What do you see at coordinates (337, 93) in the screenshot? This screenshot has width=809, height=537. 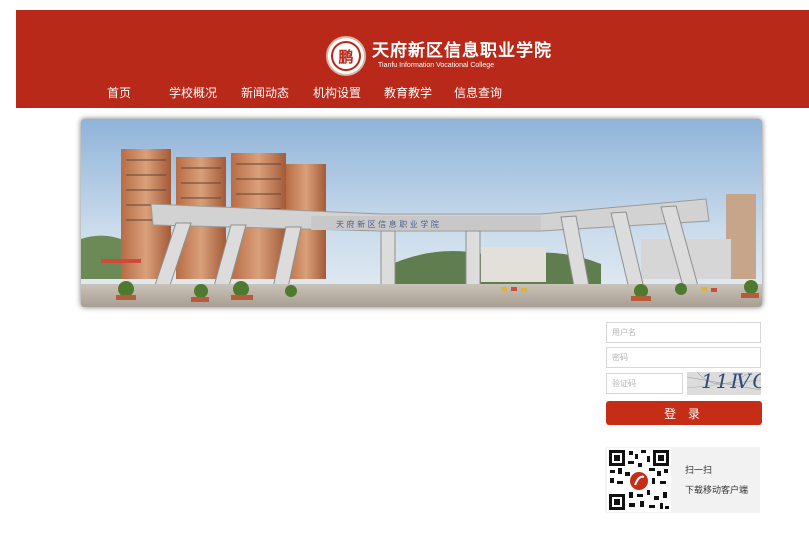 I see `nav-item-org: 机构设置` at bounding box center [337, 93].